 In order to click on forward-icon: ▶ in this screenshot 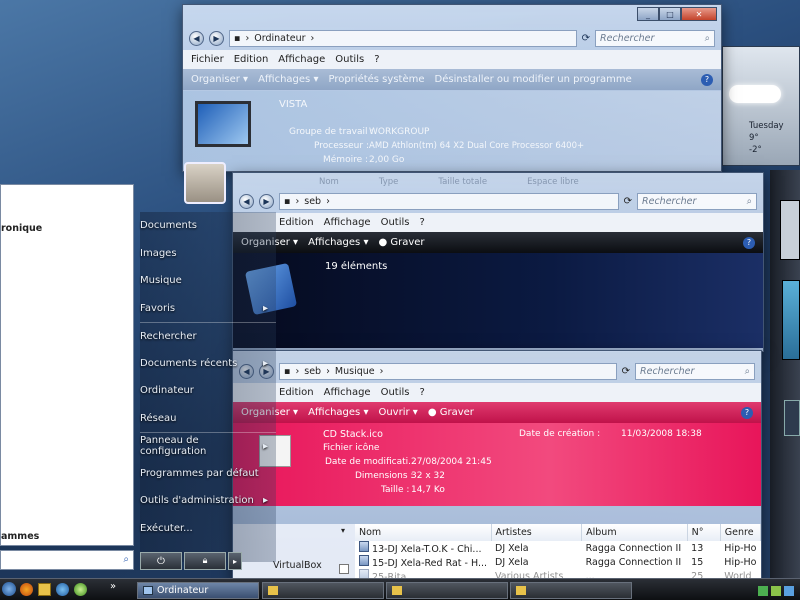, I will do `click(216, 38)`.